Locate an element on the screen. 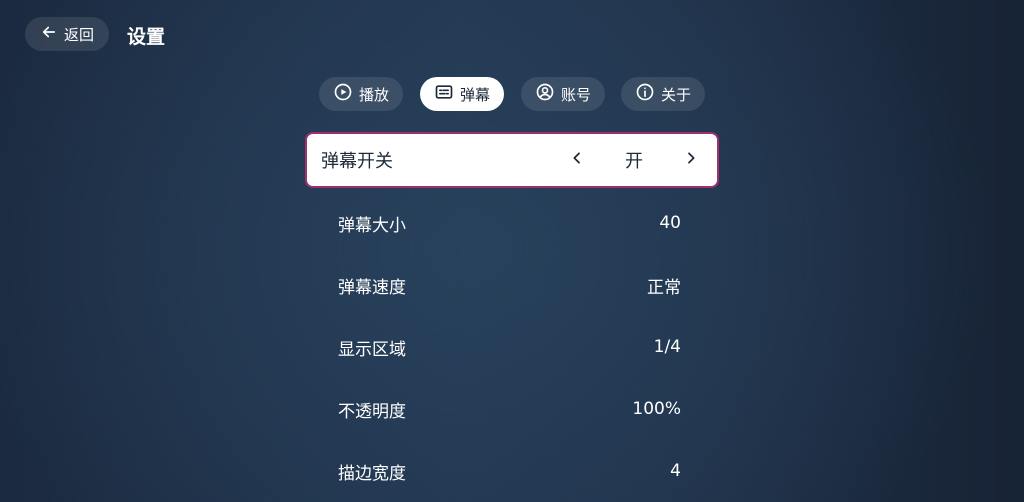 Image resolution: width=1024 pixels, height=502 pixels. setting-value: 40 is located at coordinates (670, 223).